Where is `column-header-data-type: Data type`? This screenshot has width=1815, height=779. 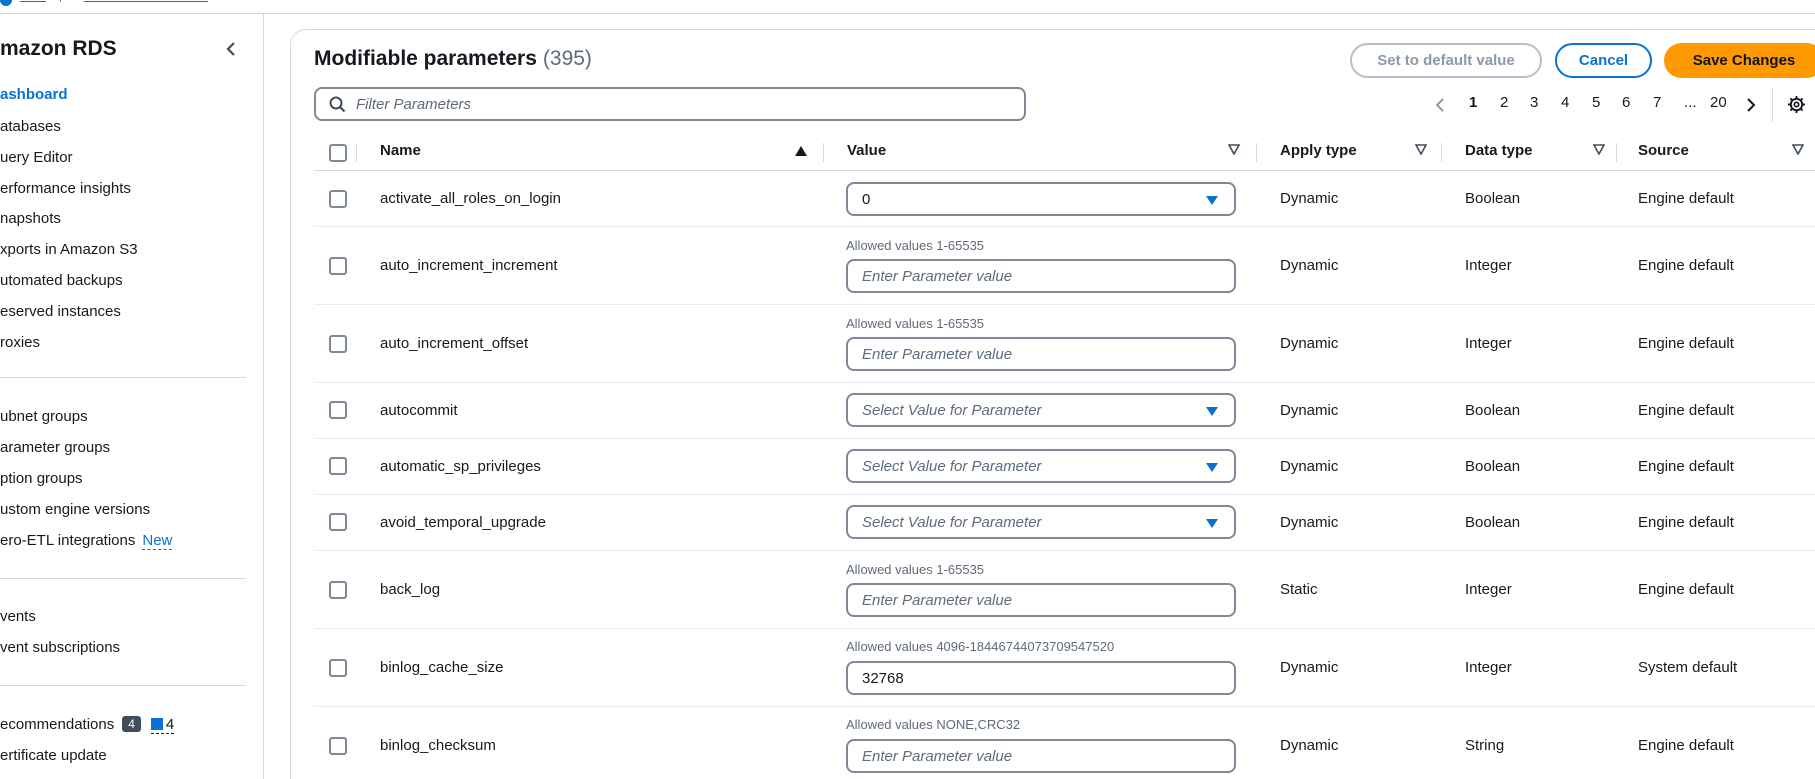
column-header-data-type: Data type is located at coordinates (1499, 150).